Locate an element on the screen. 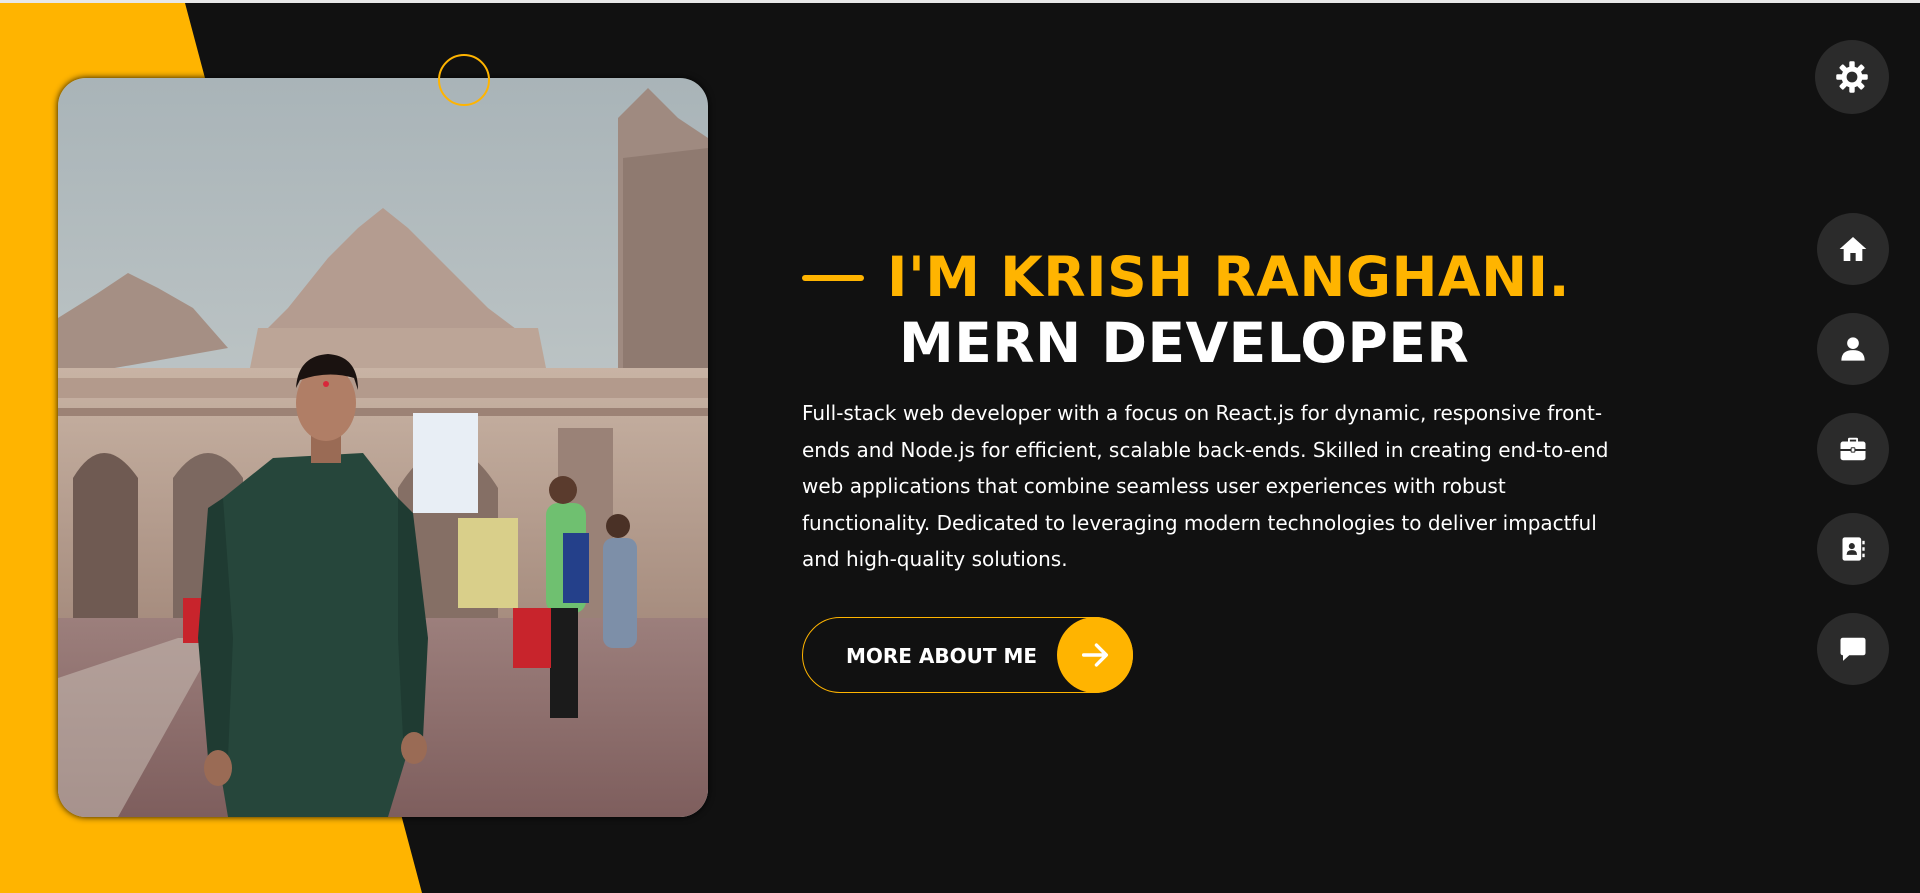  nav-item-blog is located at coordinates (1853, 649).